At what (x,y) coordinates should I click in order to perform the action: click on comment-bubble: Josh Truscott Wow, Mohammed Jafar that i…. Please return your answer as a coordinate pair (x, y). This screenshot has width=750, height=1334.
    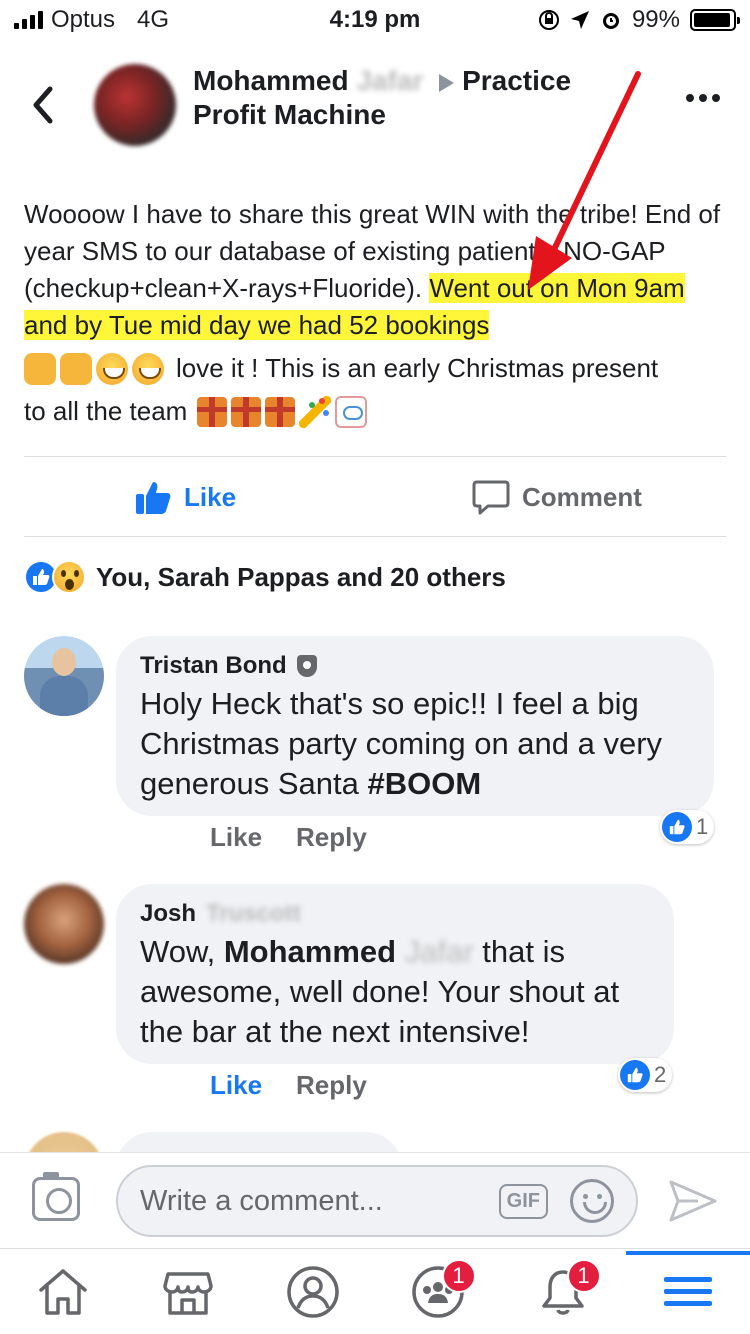
    Looking at the image, I should click on (395, 974).